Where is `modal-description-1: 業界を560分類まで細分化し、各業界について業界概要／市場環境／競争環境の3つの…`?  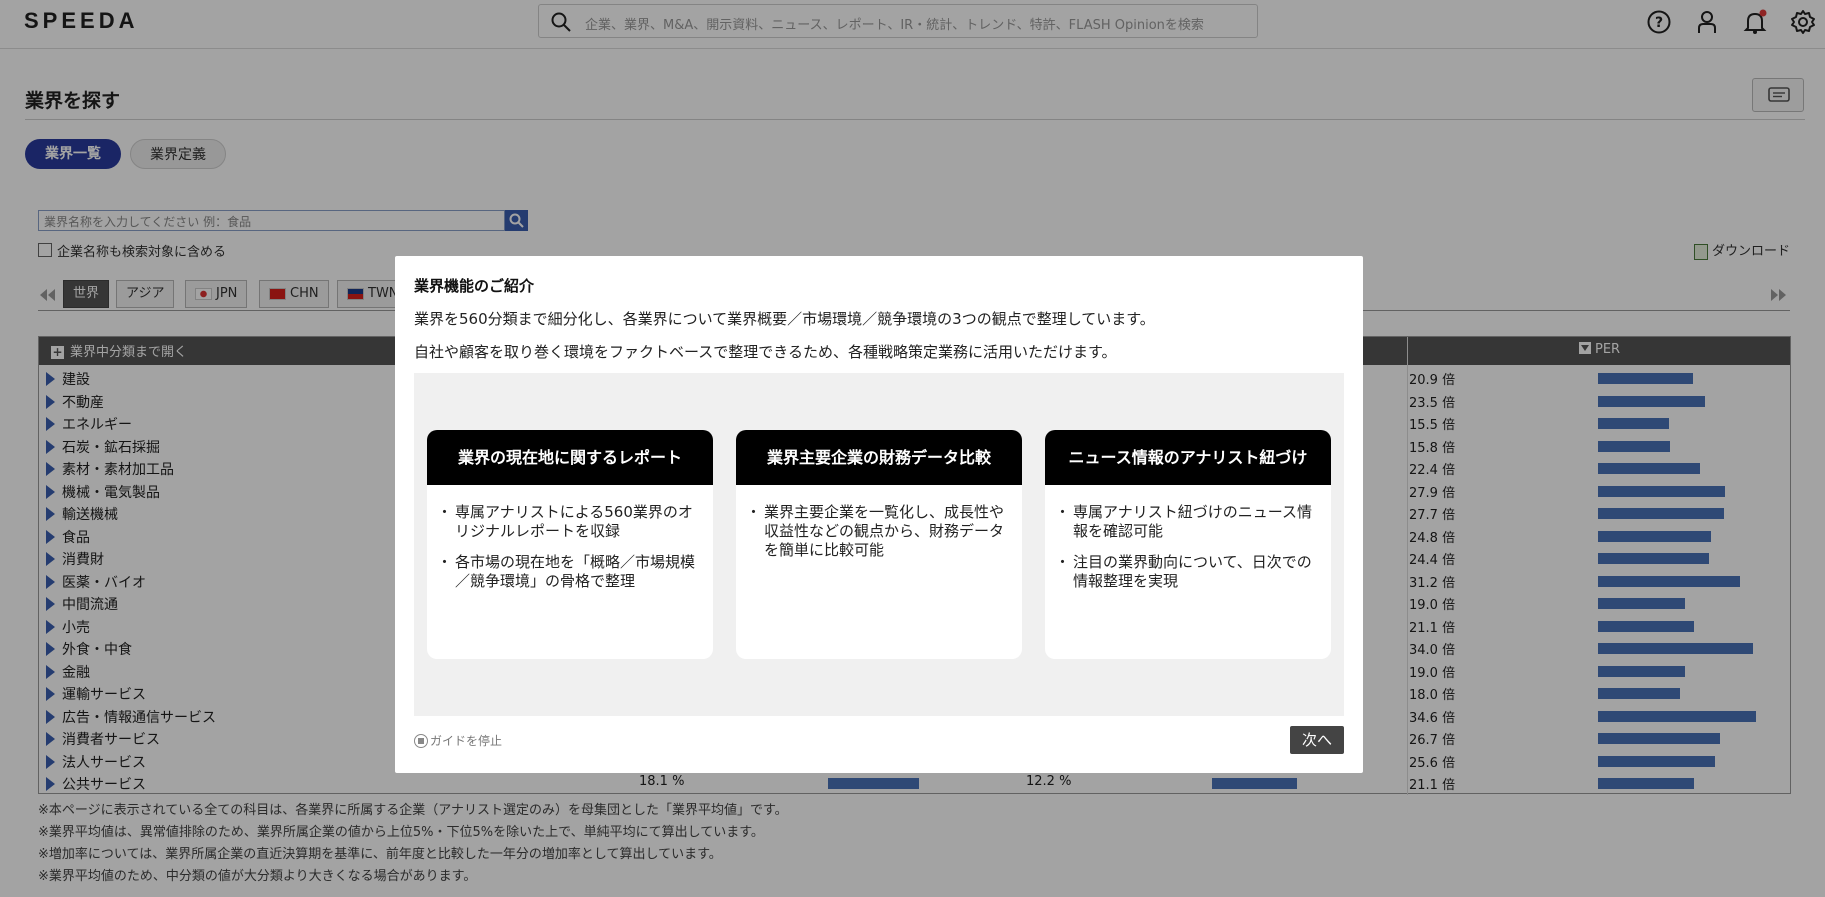
modal-description-1: 業界を560分類まで細分化し、各業界について業界概要／市場環境／競争環境の3つの… is located at coordinates (784, 319).